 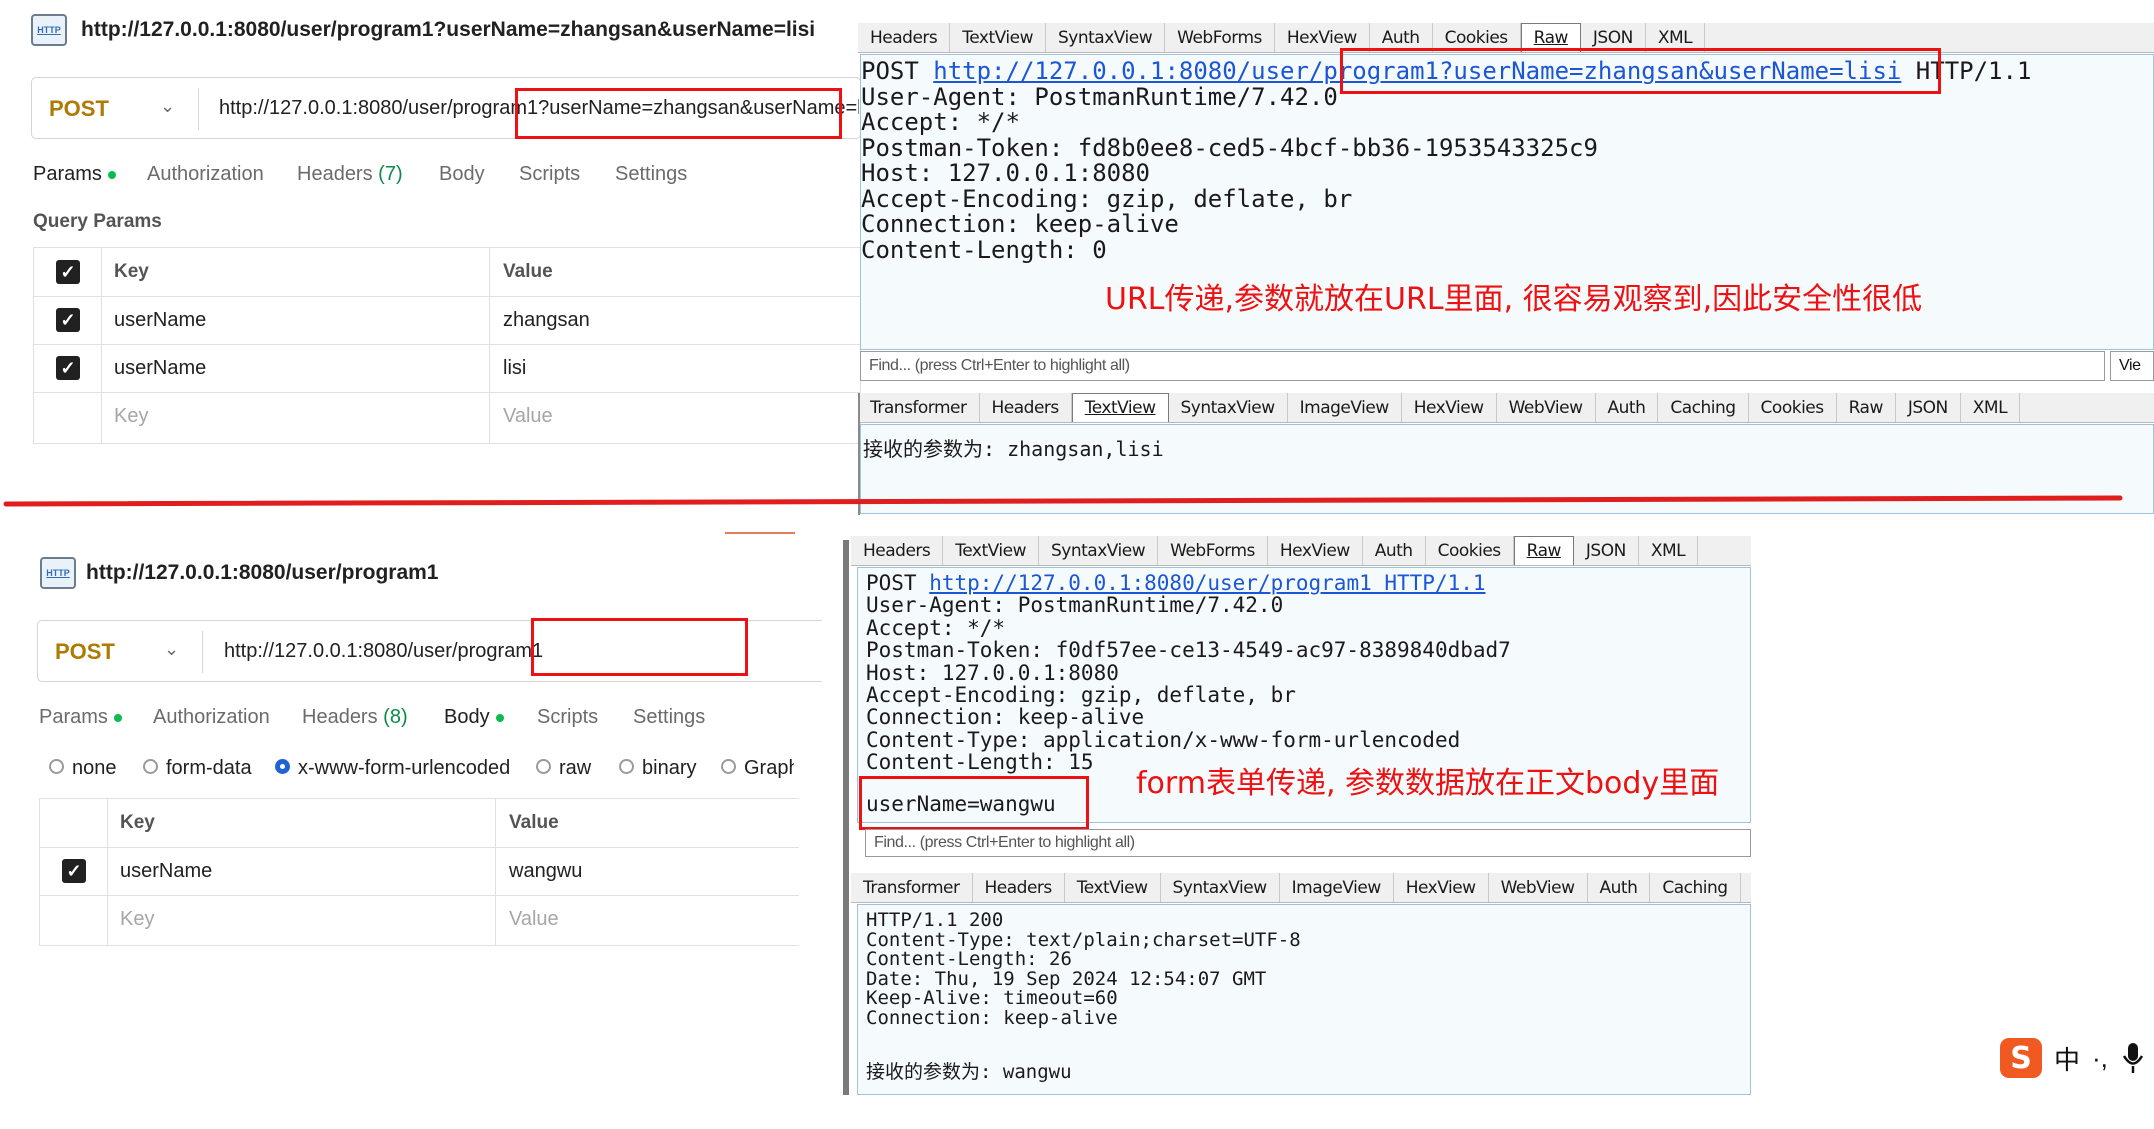 What do you see at coordinates (1793, 407) in the screenshot?
I see `response-tab-cookies: Cookies` at bounding box center [1793, 407].